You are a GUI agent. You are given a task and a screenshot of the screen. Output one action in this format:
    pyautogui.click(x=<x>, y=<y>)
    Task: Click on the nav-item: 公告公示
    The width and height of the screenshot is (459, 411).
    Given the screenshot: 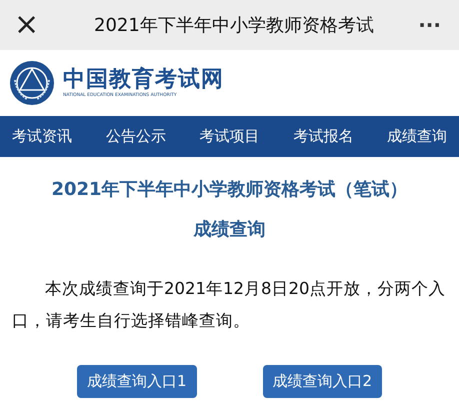 What is the action you would take?
    pyautogui.click(x=136, y=136)
    